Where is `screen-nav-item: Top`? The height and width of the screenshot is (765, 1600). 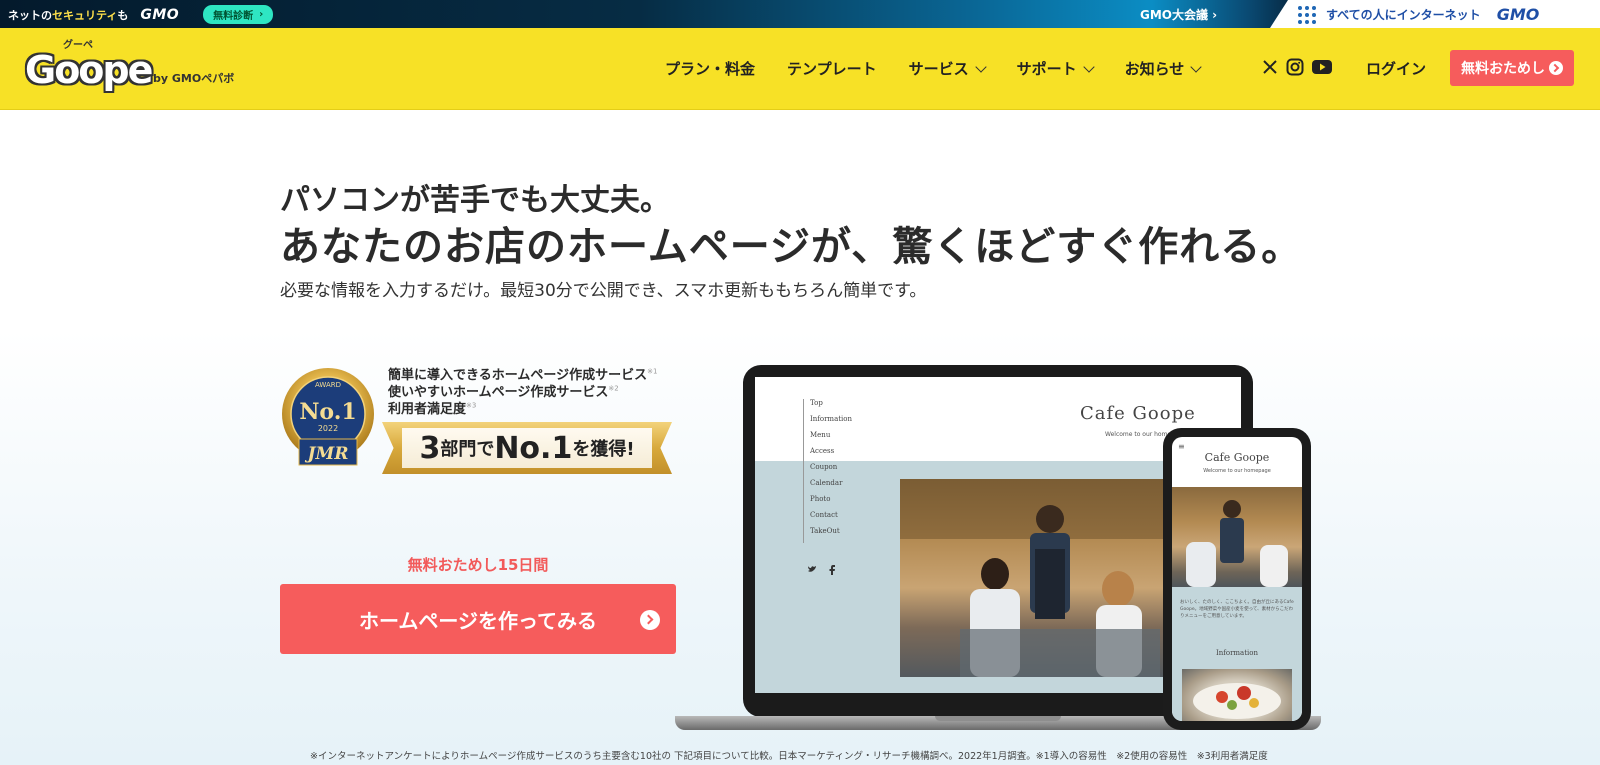 screen-nav-item: Top is located at coordinates (816, 403).